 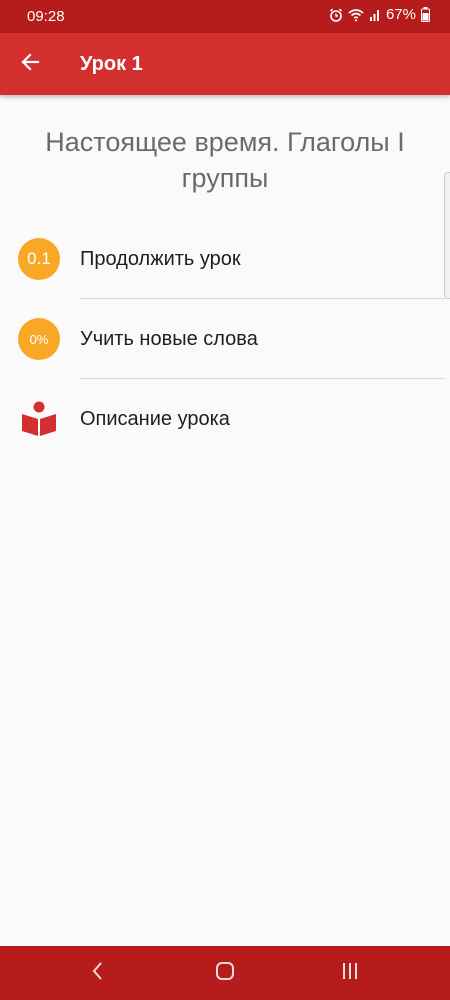 I want to click on alarm-icon, so click(x=336, y=15).